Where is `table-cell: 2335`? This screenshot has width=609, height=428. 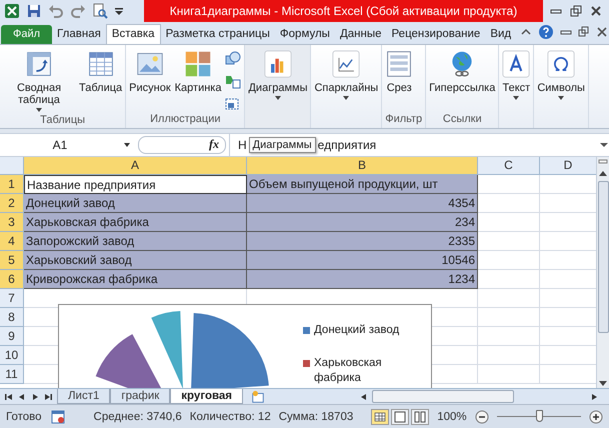 table-cell: 2335 is located at coordinates (362, 241).